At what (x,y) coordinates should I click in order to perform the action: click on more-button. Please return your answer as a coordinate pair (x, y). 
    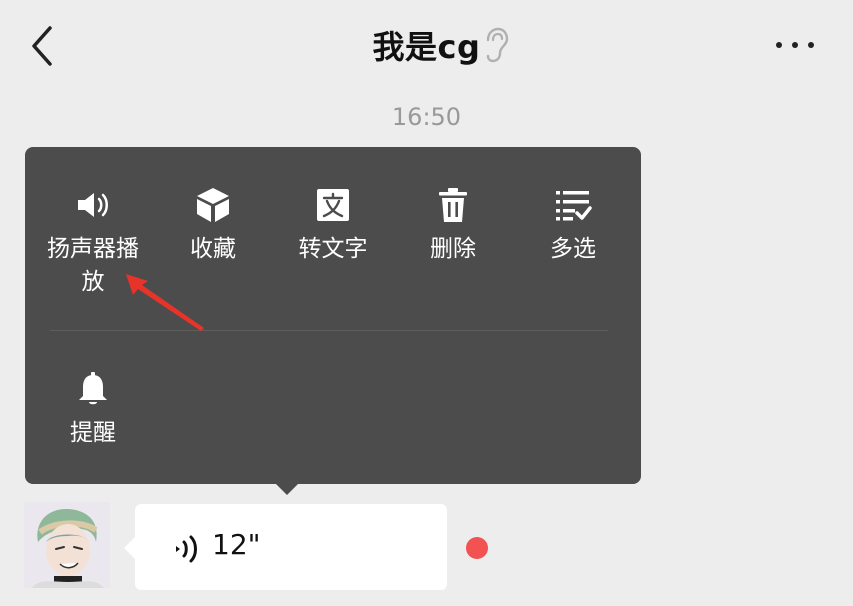
    Looking at the image, I should click on (795, 46).